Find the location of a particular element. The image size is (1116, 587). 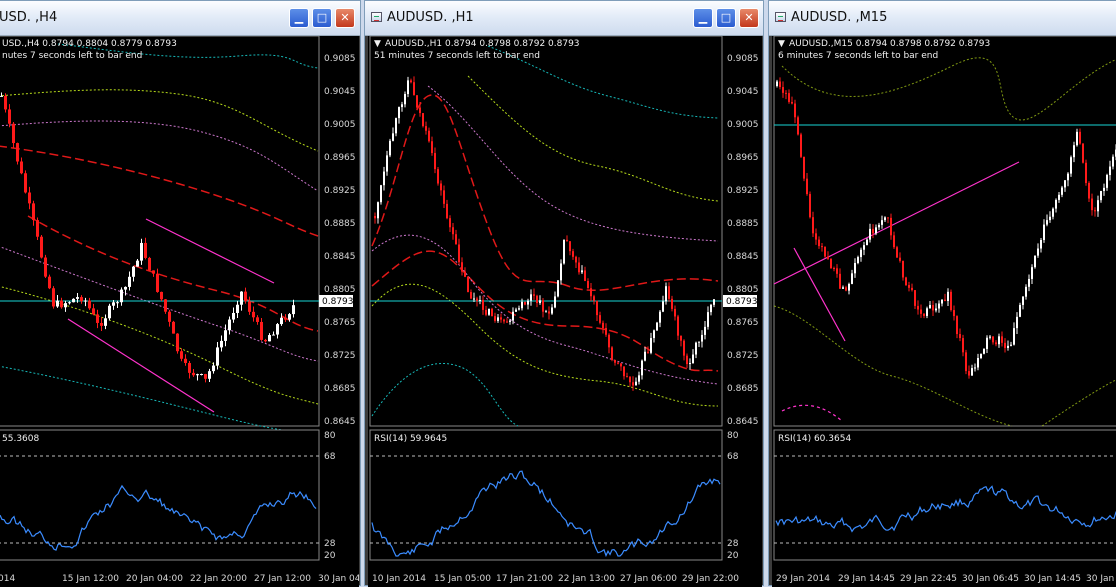

current-price: 0.8793 is located at coordinates (338, 302).